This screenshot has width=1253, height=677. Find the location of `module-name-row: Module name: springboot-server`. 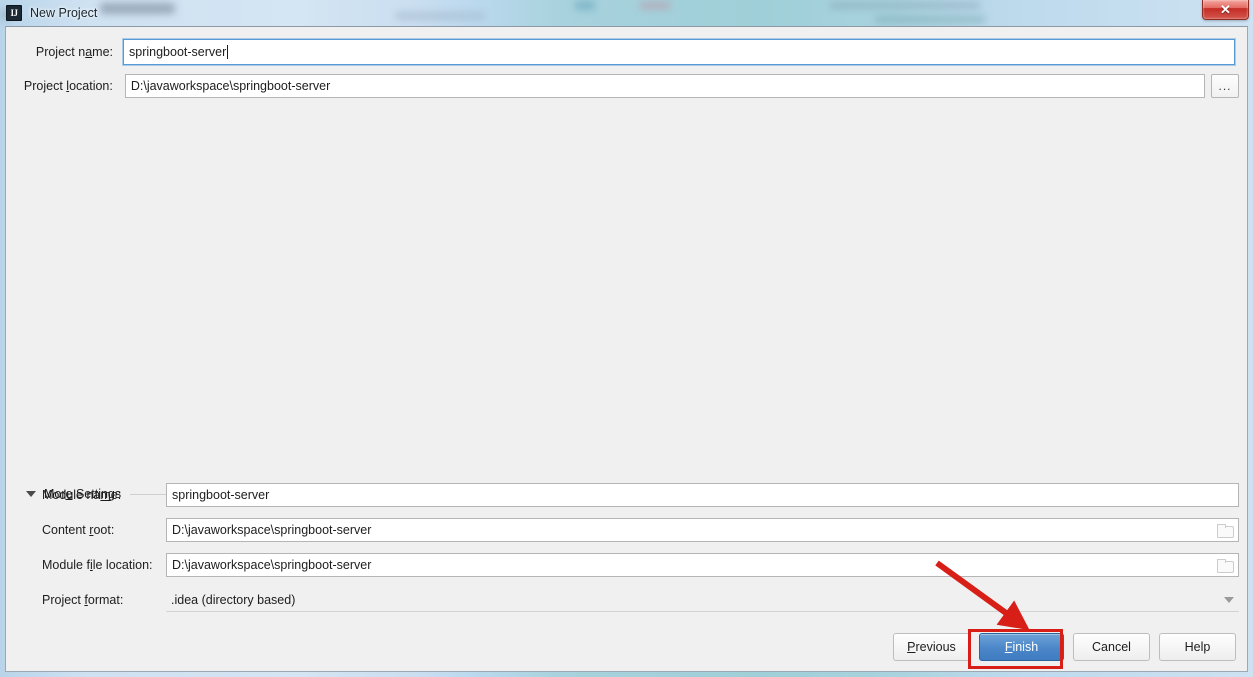

module-name-row: Module name: springboot-server is located at coordinates (640, 495).